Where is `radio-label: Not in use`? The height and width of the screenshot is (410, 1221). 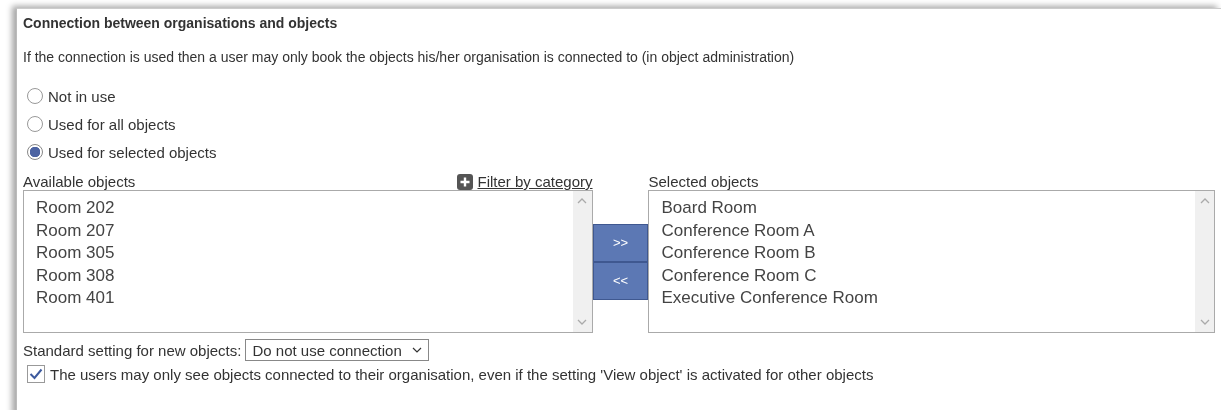 radio-label: Not in use is located at coordinates (82, 96).